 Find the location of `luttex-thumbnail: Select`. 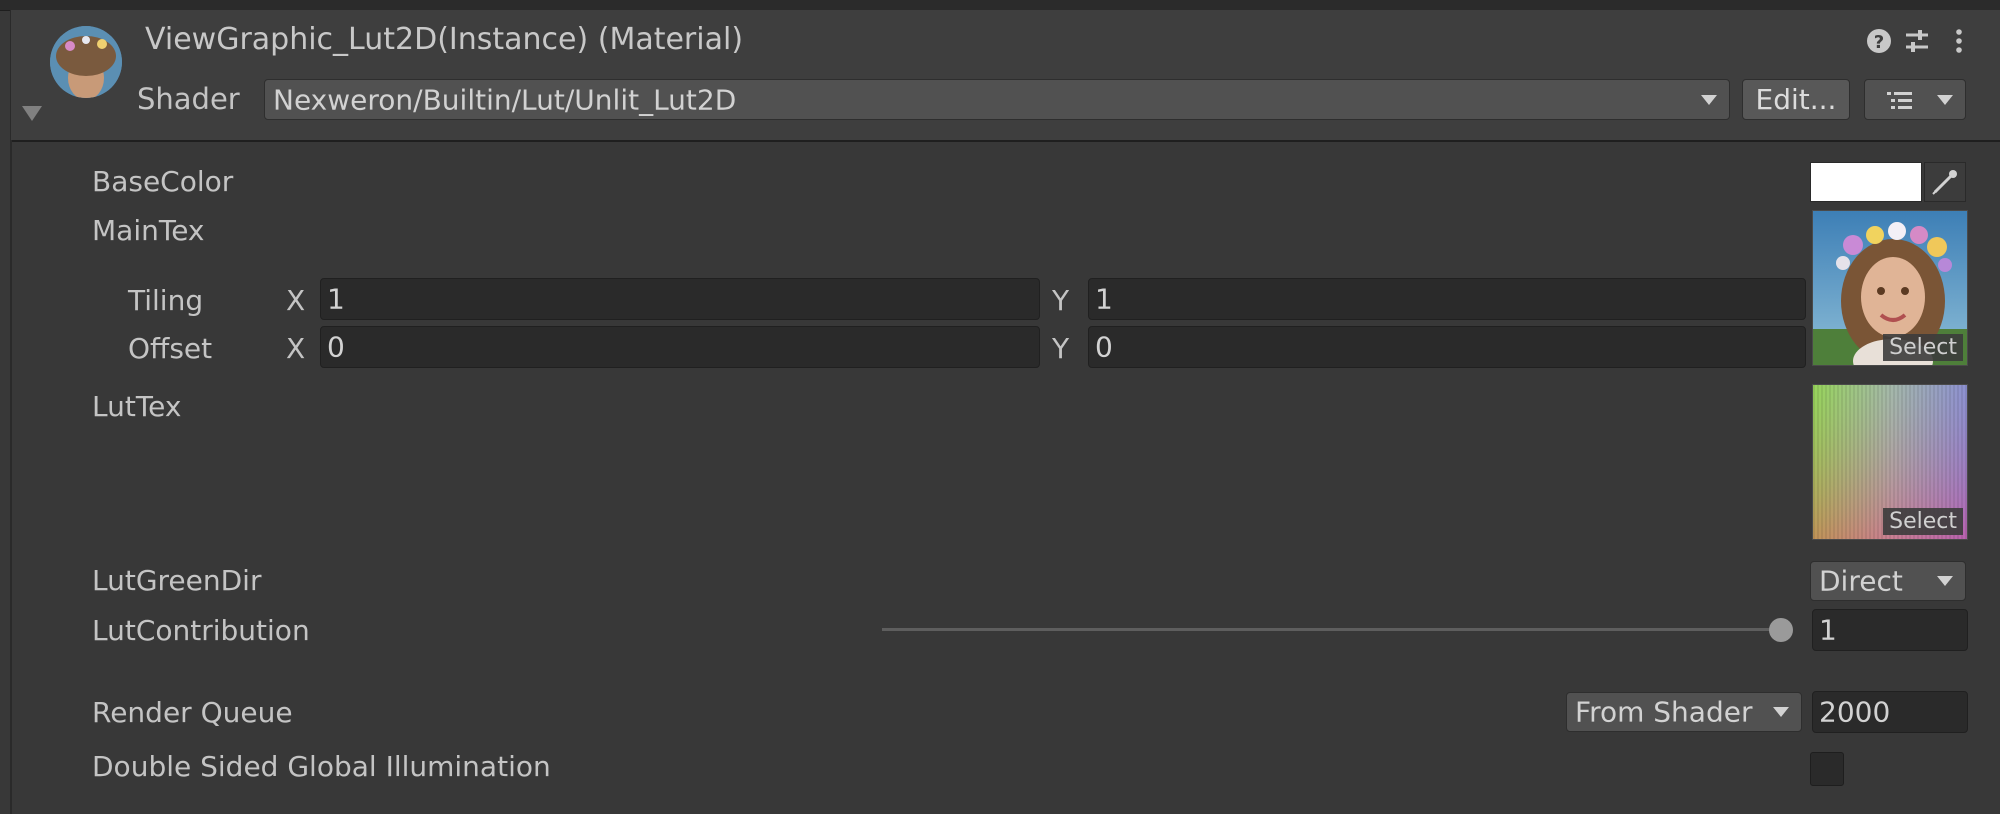

luttex-thumbnail: Select is located at coordinates (1890, 462).